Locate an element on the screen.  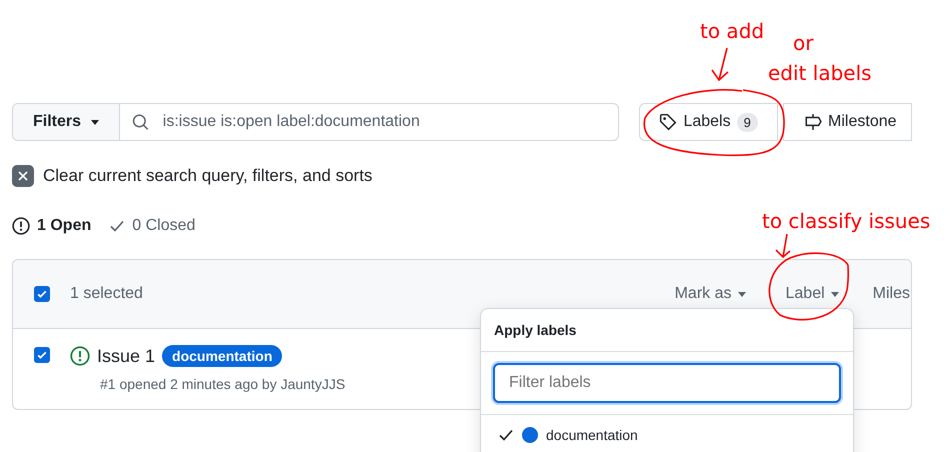
annotation-text: or is located at coordinates (803, 43).